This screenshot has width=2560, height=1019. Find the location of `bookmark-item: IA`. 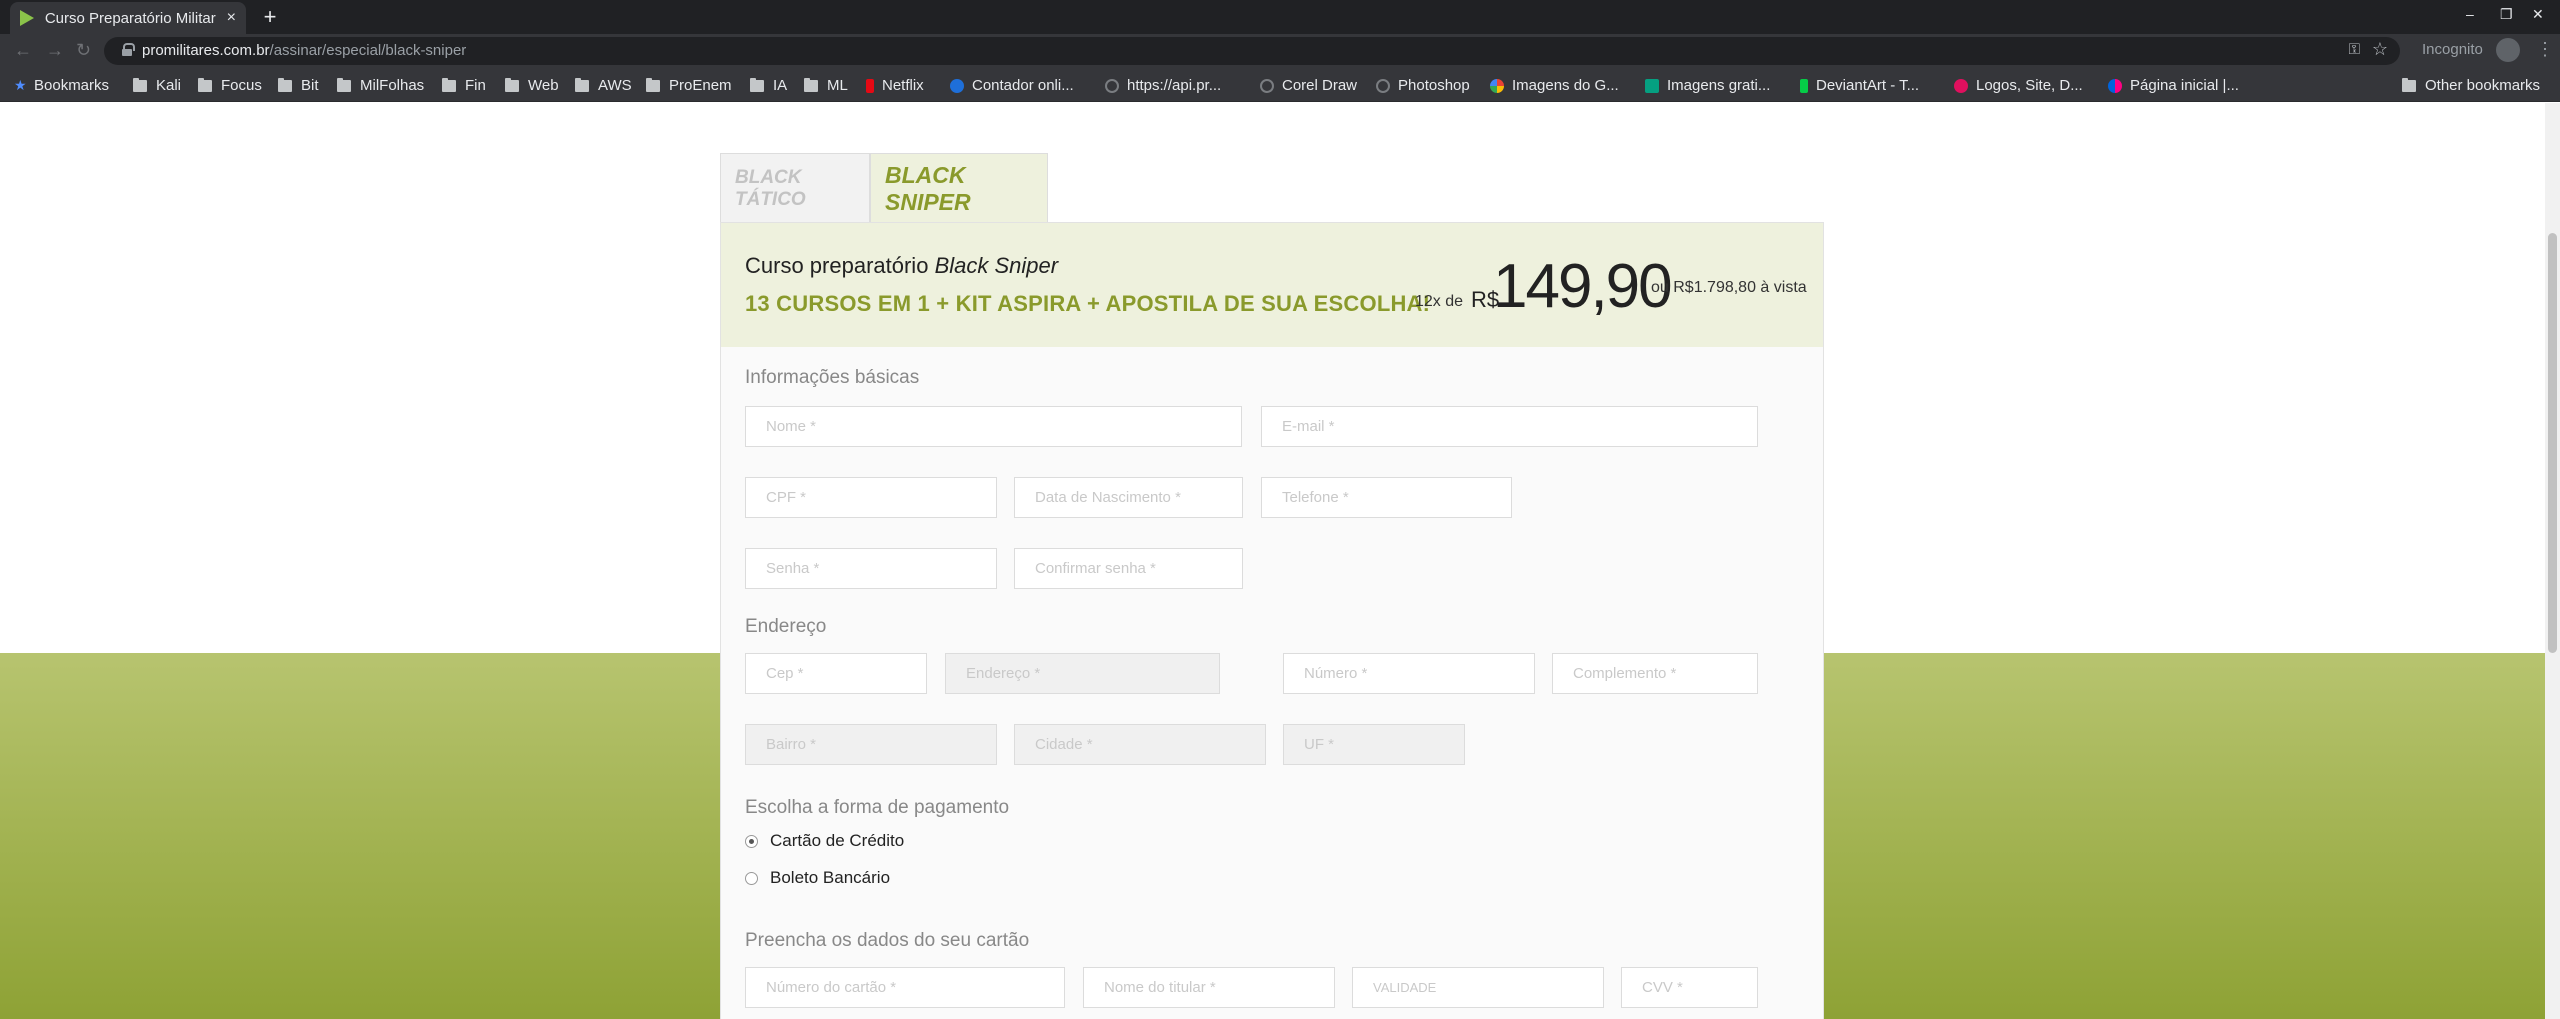

bookmark-item: IA is located at coordinates (768, 85).